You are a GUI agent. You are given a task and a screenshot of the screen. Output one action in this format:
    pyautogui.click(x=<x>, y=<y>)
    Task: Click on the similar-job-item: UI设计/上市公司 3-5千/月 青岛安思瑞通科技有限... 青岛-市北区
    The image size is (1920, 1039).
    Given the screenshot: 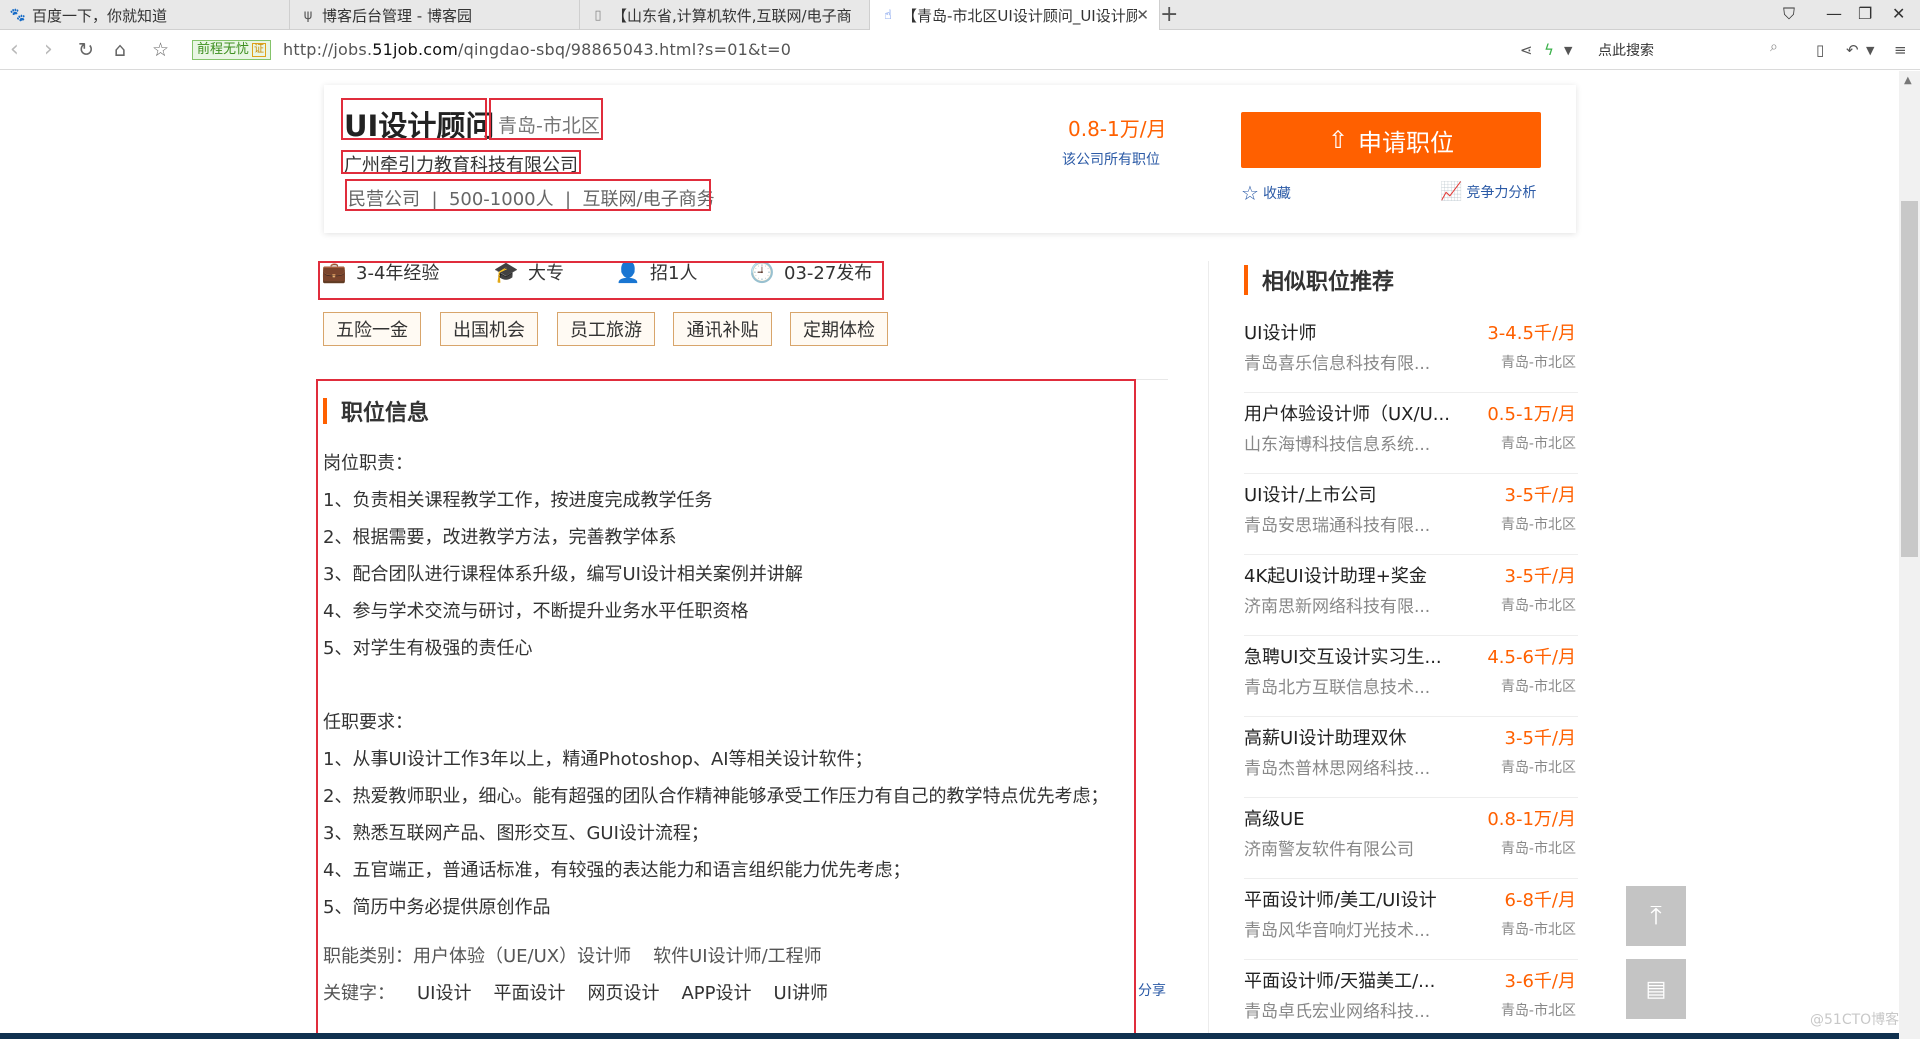 What is the action you would take?
    pyautogui.click(x=1411, y=515)
    